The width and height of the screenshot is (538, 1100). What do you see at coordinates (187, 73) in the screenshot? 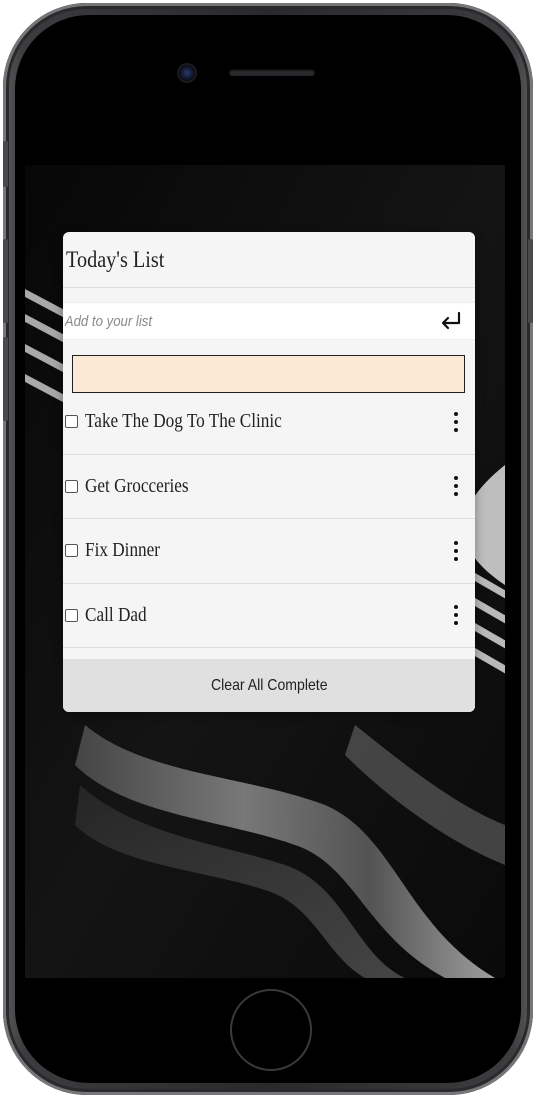
I see `front-camera` at bounding box center [187, 73].